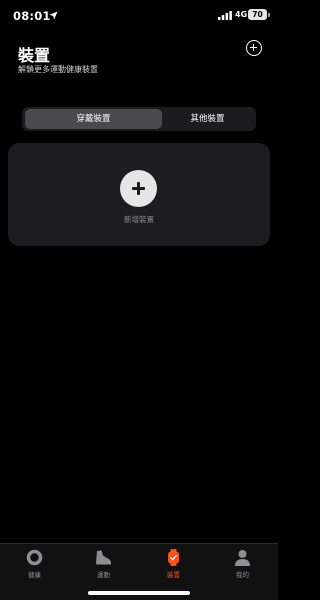  What do you see at coordinates (138, 188) in the screenshot?
I see `add-device-button` at bounding box center [138, 188].